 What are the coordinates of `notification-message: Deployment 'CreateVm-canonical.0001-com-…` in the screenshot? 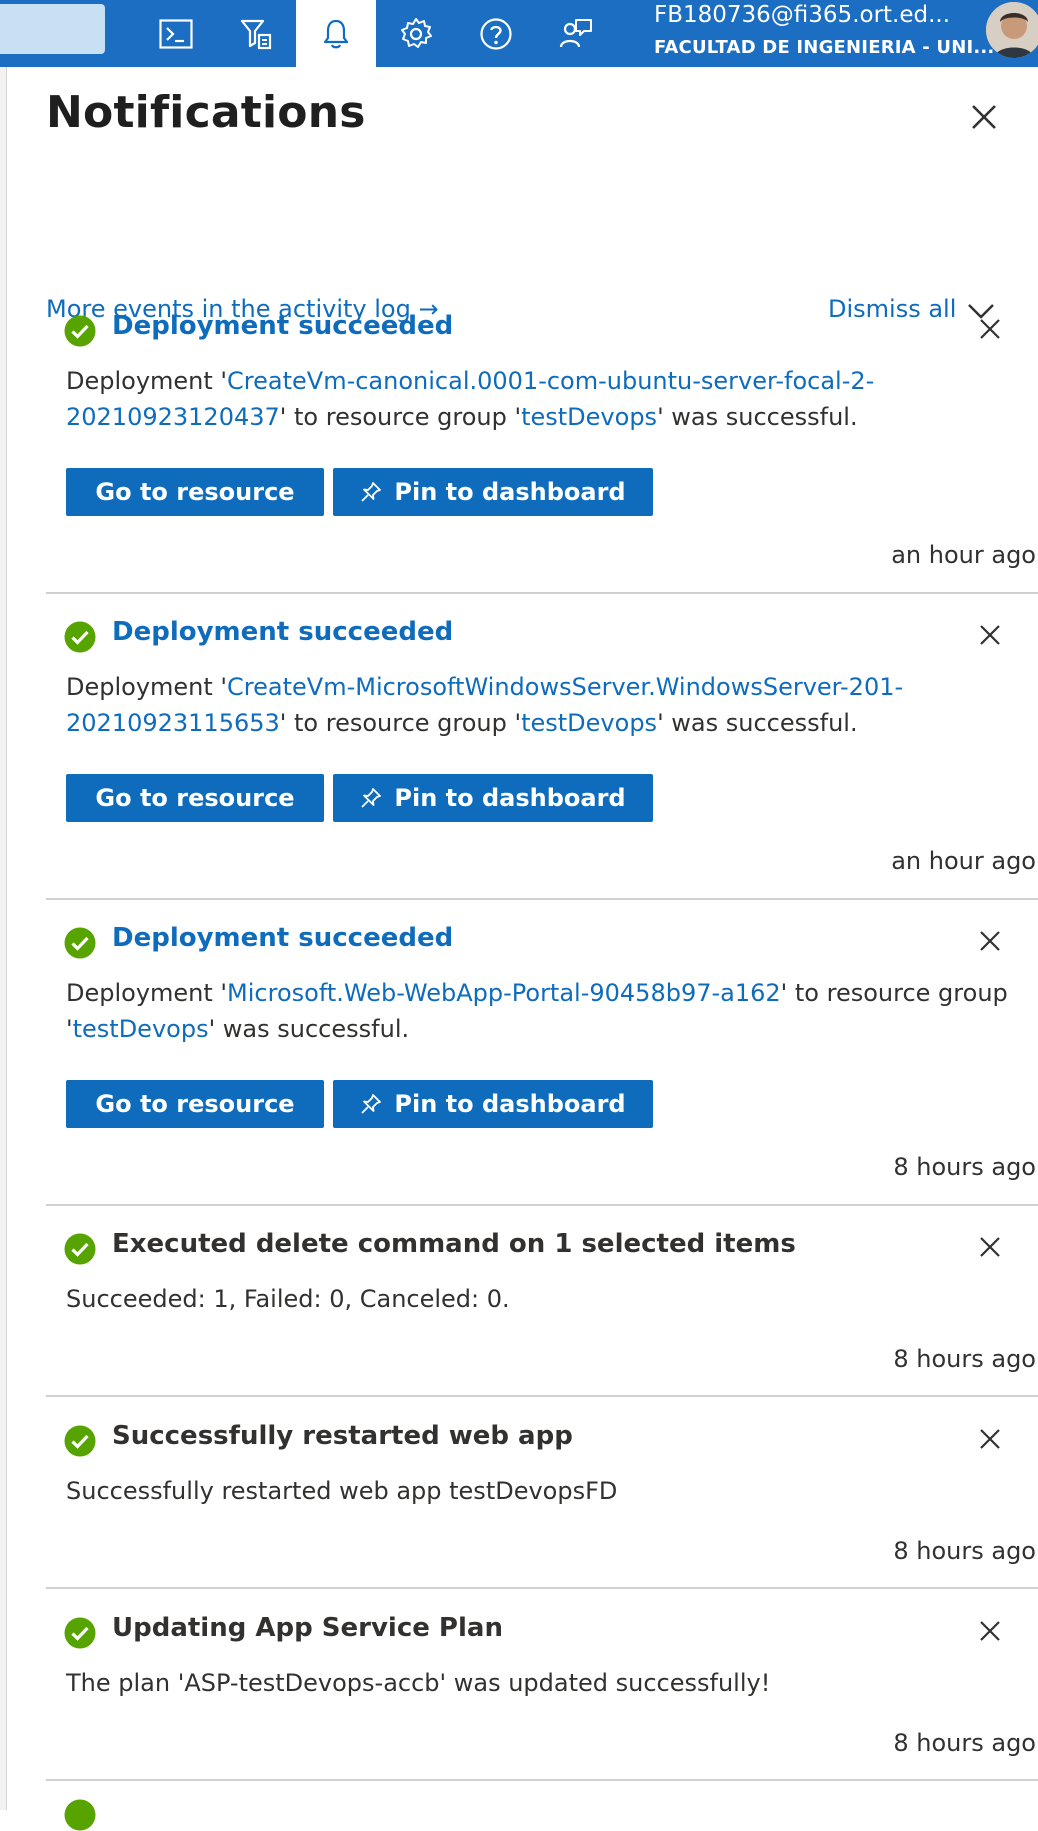 It's located at (546, 399).